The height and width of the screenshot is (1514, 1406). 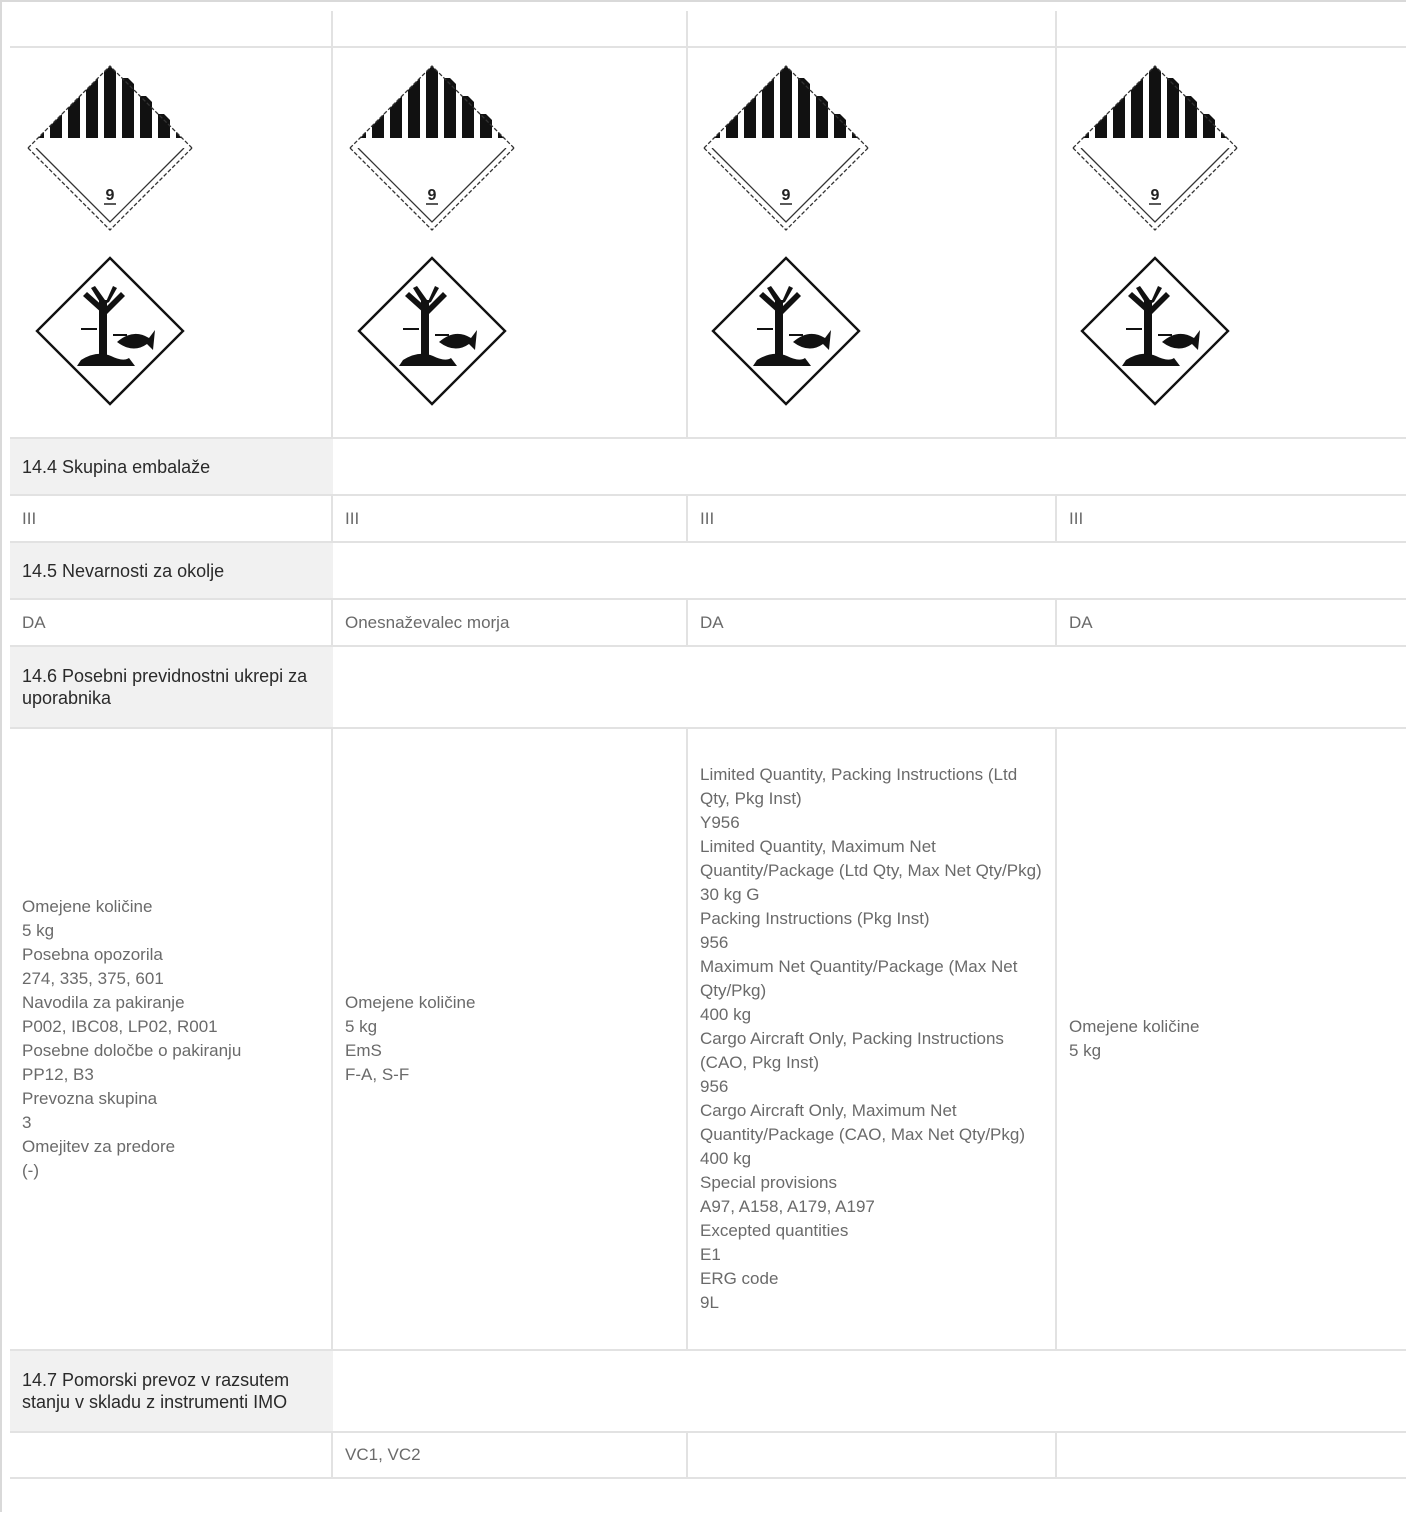 I want to click on section-14-5-heading: 14.5 Nevarnosti za okolje, so click(x=171, y=570).